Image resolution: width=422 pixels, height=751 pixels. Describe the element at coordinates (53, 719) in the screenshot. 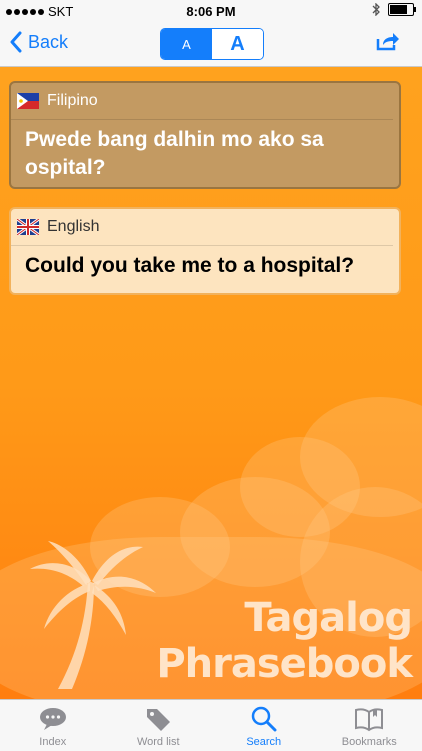

I see `speech-bubble-icon` at that location.